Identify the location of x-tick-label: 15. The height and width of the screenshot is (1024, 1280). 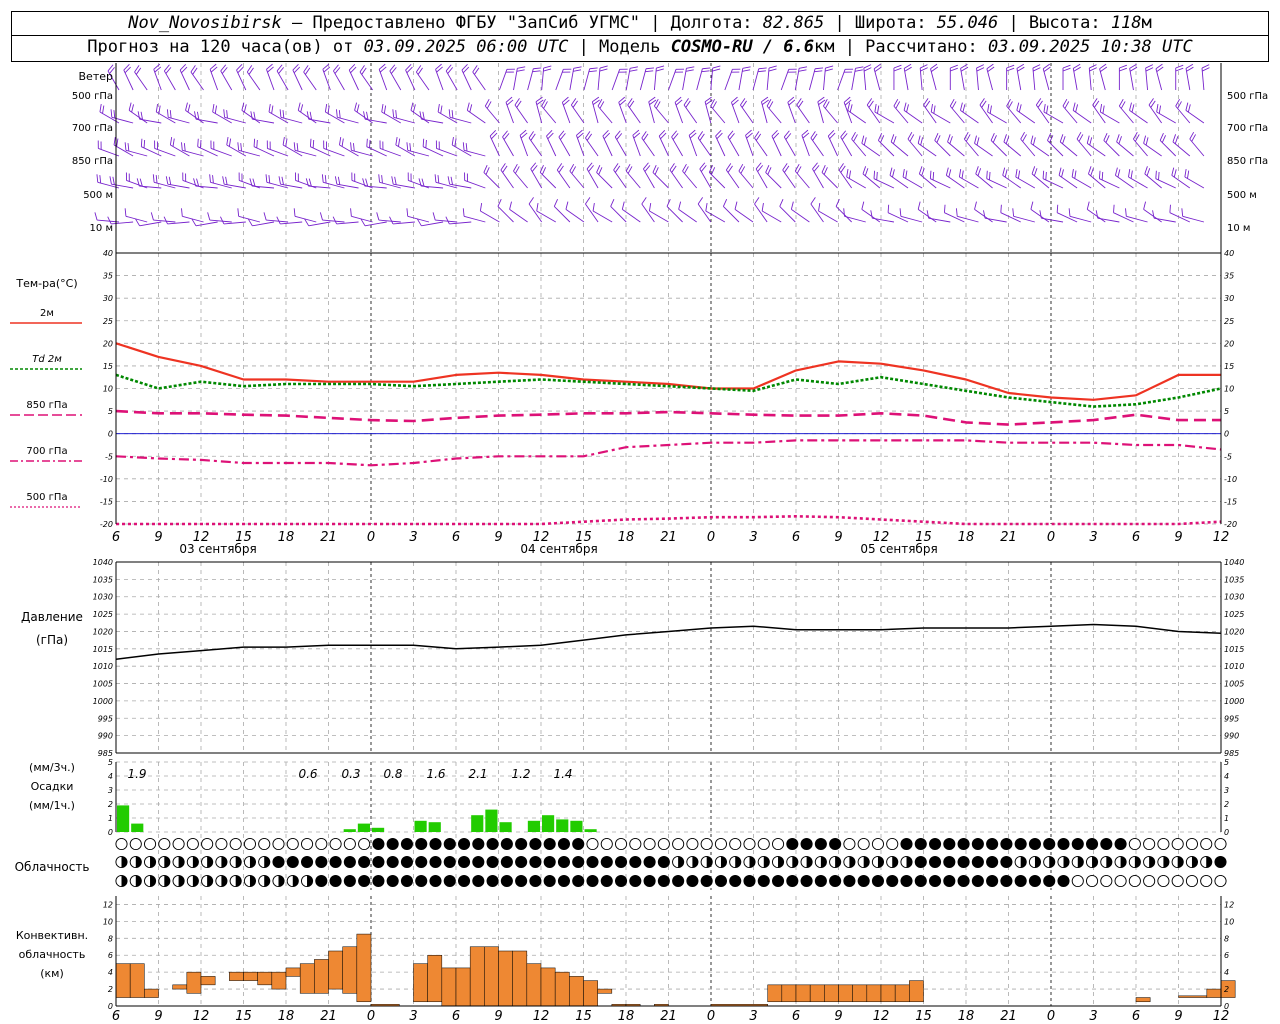
(583, 1016).